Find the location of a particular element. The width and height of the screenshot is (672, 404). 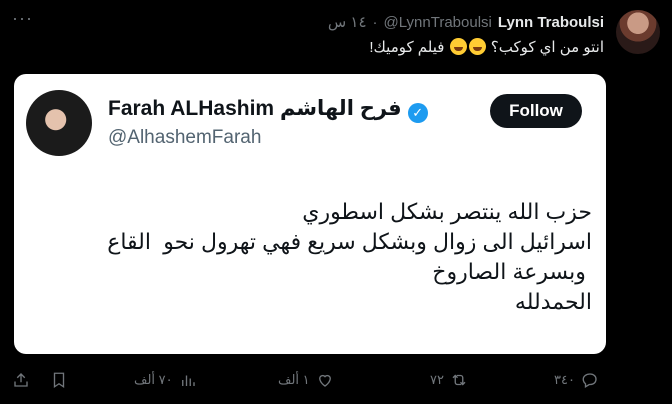

follow-button: Follow is located at coordinates (536, 111).